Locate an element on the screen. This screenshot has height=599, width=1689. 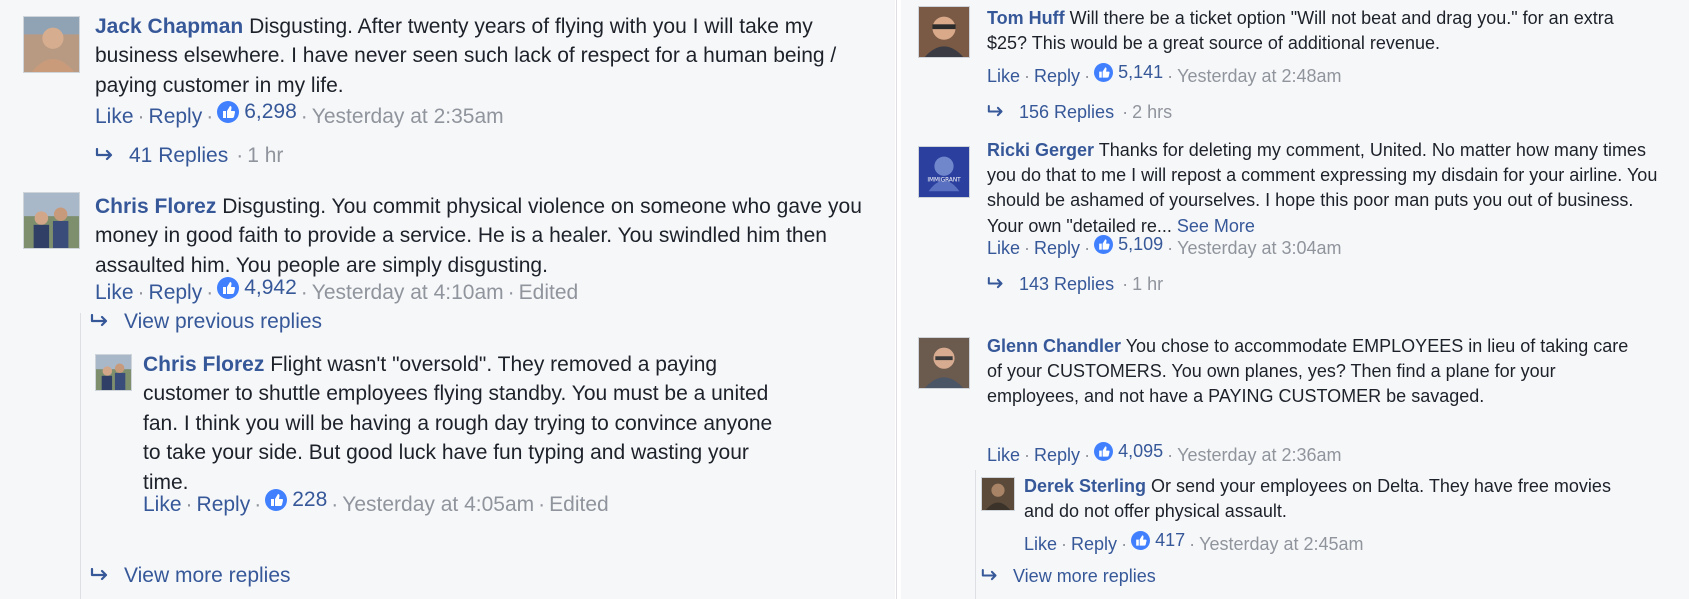
comment-time: Yesterday at 2:48am is located at coordinates (1259, 76).